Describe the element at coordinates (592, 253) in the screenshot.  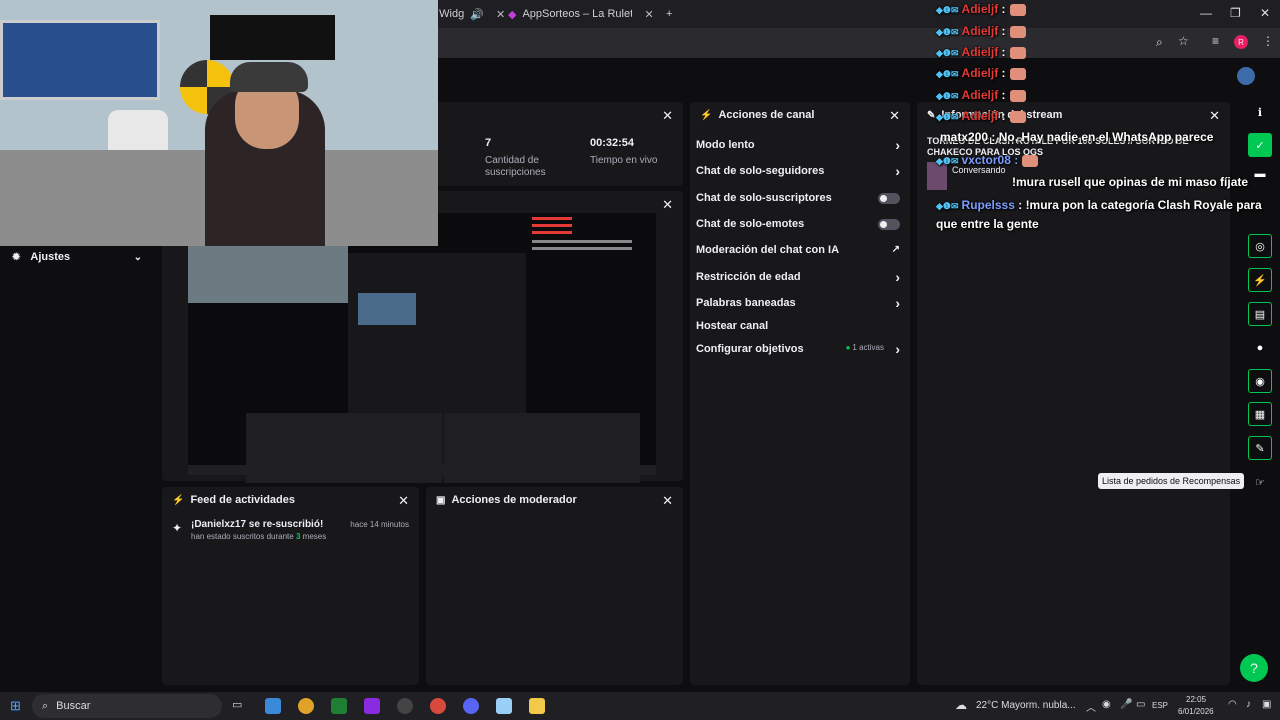
I see `preview-chat-thumb` at that location.